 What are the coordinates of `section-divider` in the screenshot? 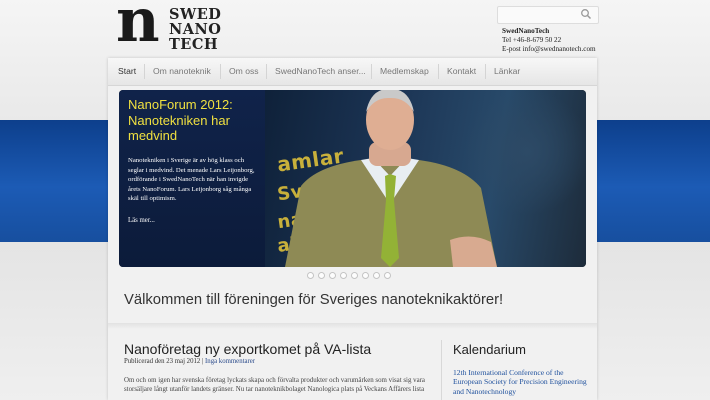 It's located at (352, 326).